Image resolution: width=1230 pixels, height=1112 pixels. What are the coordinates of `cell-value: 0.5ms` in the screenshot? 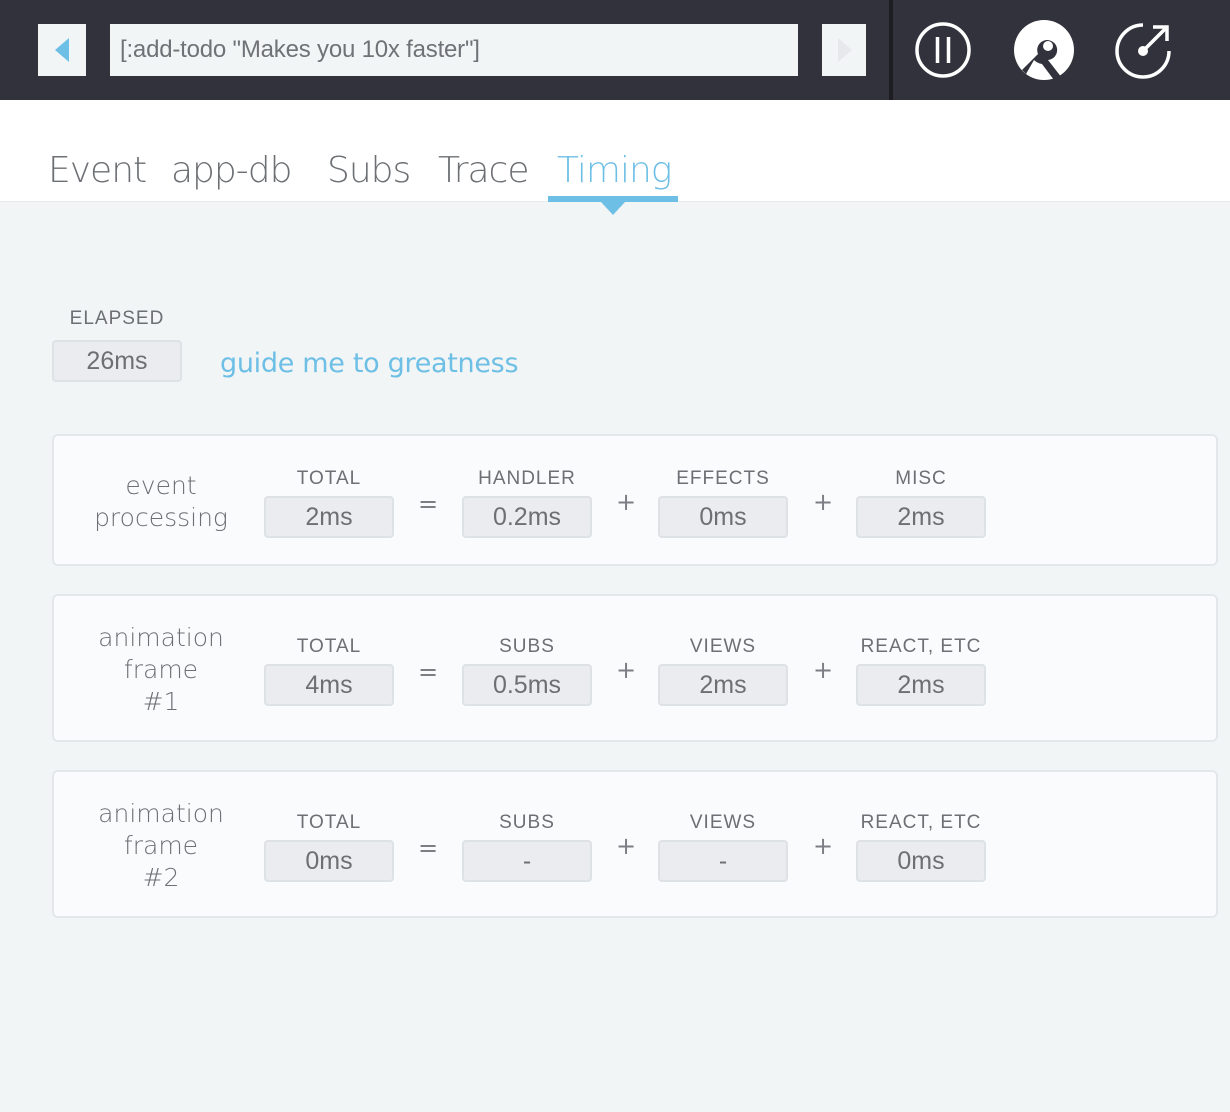 It's located at (527, 685).